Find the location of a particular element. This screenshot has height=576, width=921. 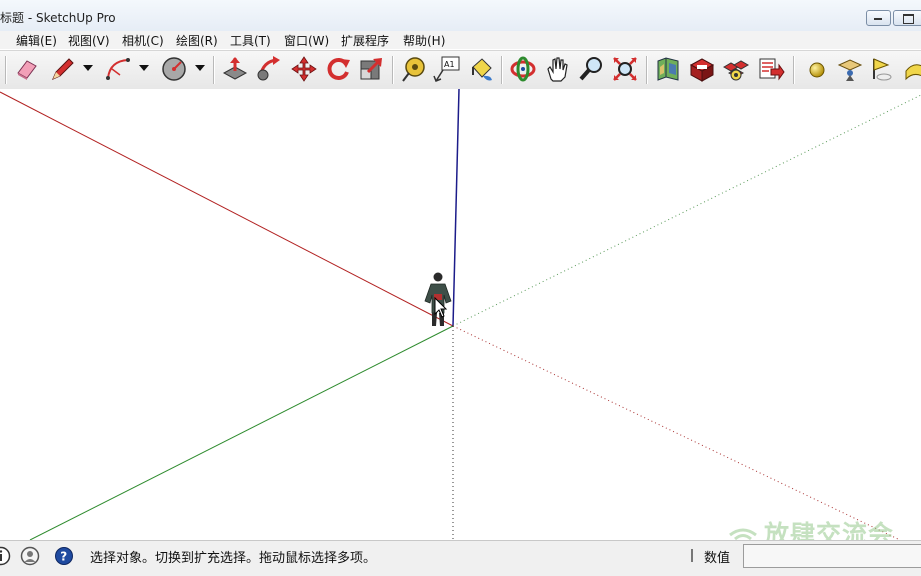

large-toolset-toolbar: A1 is located at coordinates (460, 70).